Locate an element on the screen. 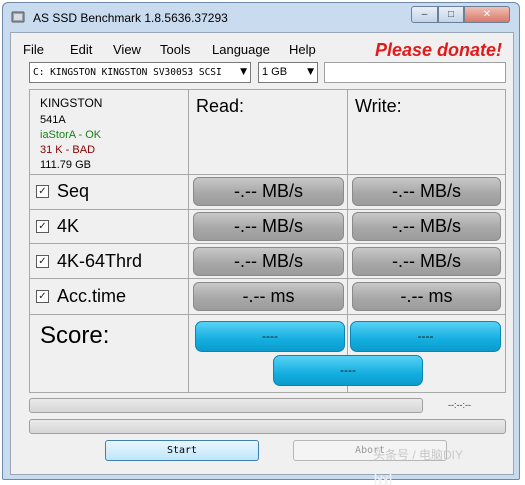  blank-field is located at coordinates (415, 72).